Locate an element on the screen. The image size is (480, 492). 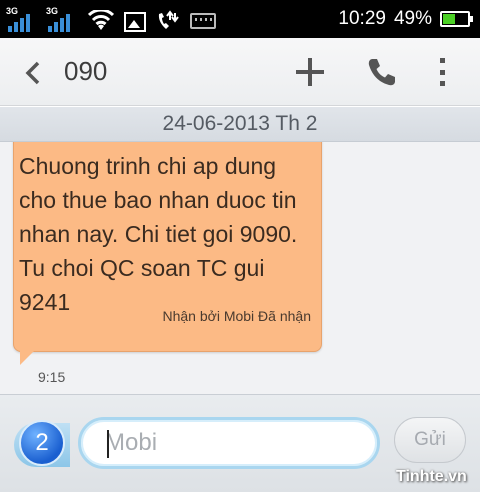
battery-fill is located at coordinates (449, 19).